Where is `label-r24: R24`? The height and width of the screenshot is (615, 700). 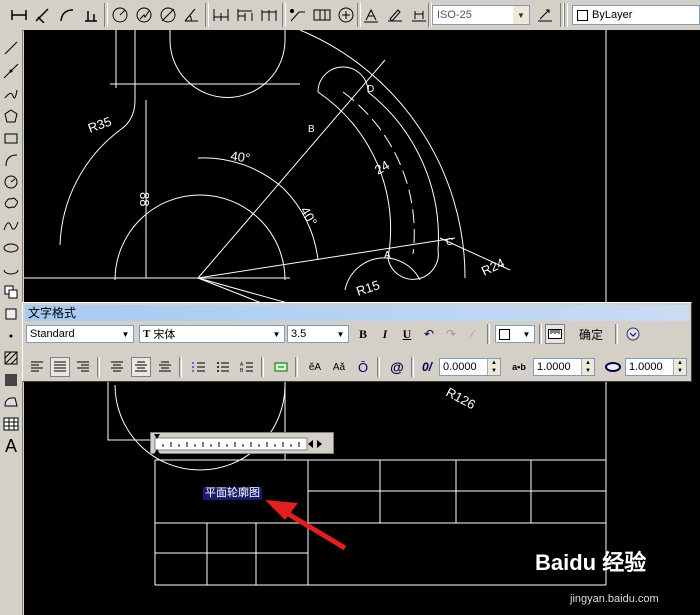
label-r24: R24 is located at coordinates (493, 267).